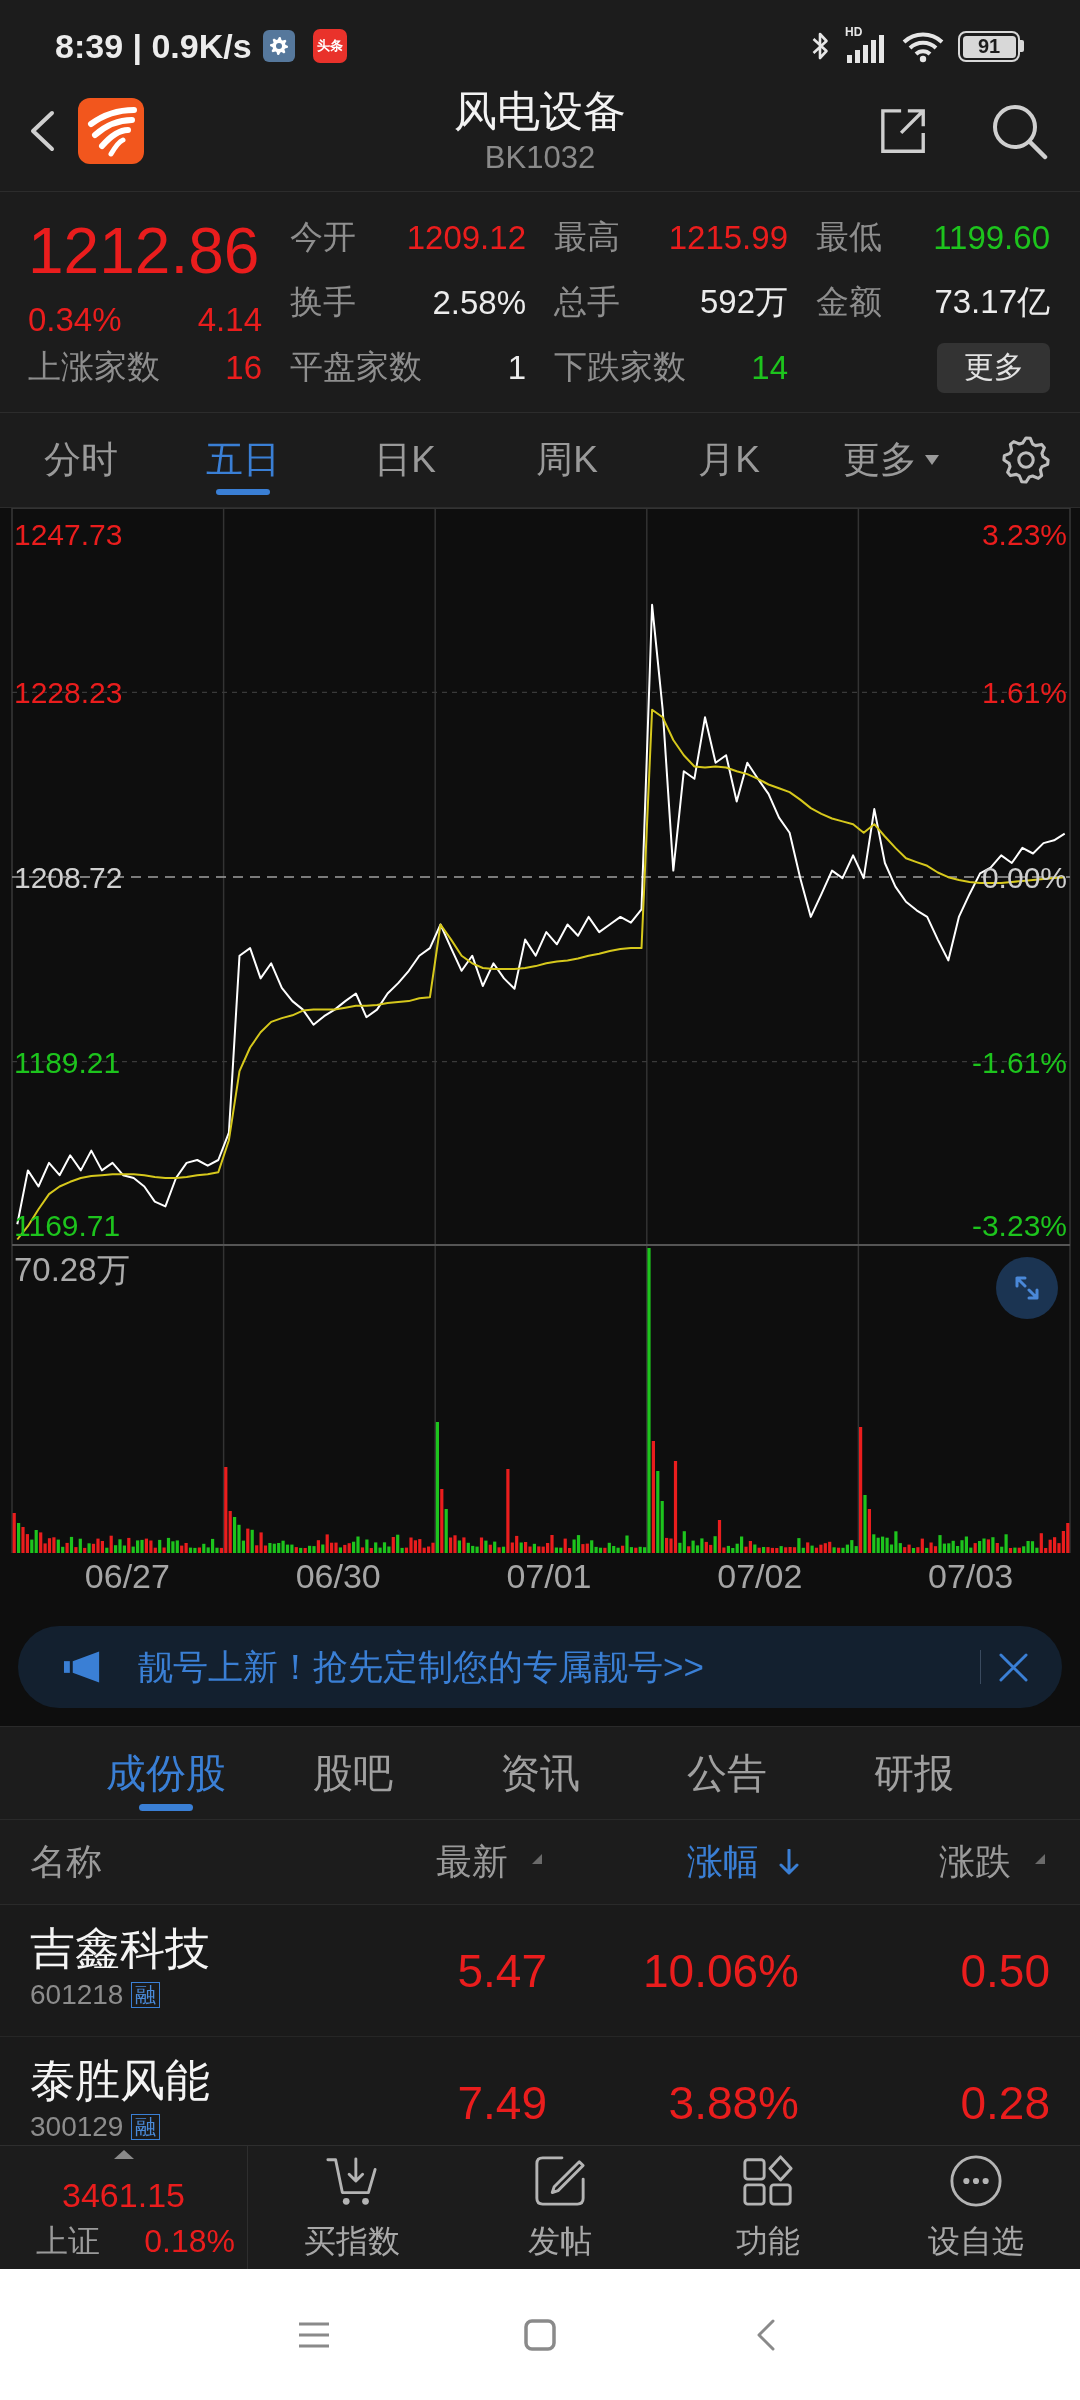  Describe the element at coordinates (501, 2102) in the screenshot. I see `price-cell-text: 7.49` at that location.